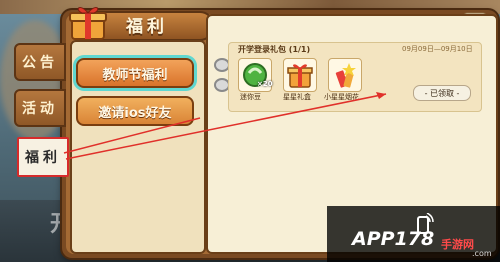 The image size is (500, 262). What do you see at coordinates (482, 253) in the screenshot?
I see `watermark-domain: .com` at bounding box center [482, 253].